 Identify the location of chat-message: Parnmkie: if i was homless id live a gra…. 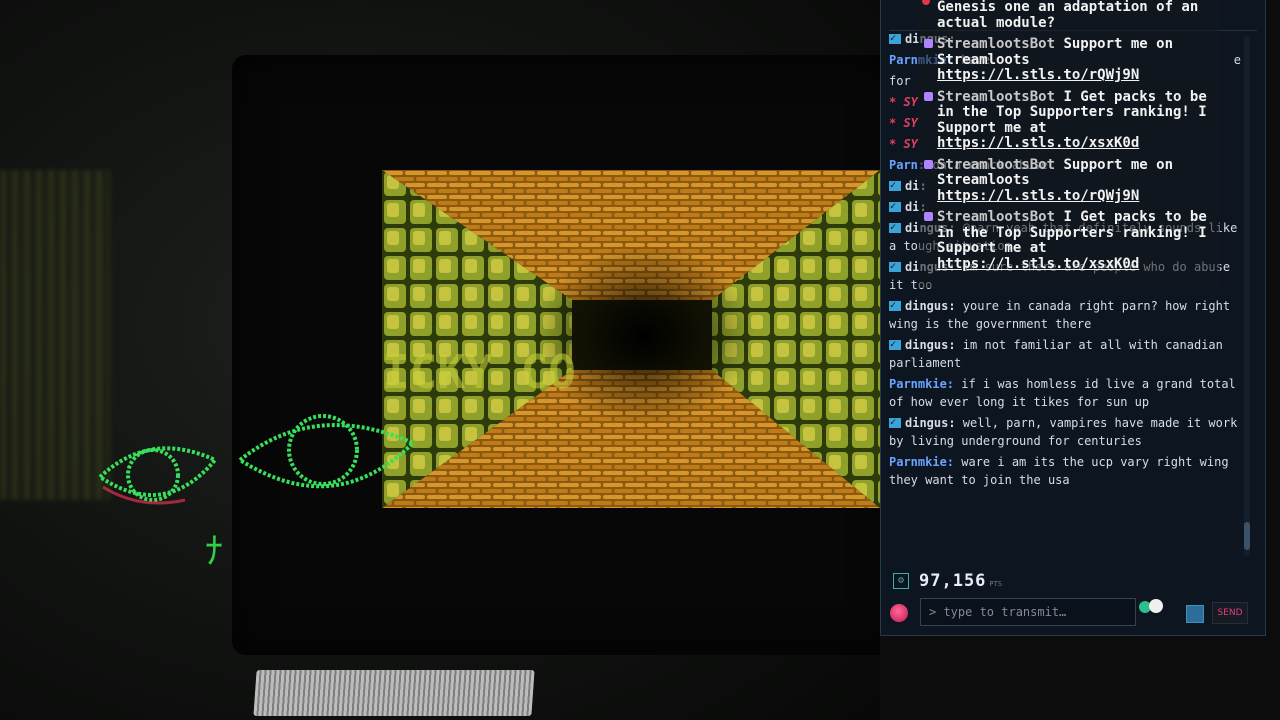
(1065, 393).